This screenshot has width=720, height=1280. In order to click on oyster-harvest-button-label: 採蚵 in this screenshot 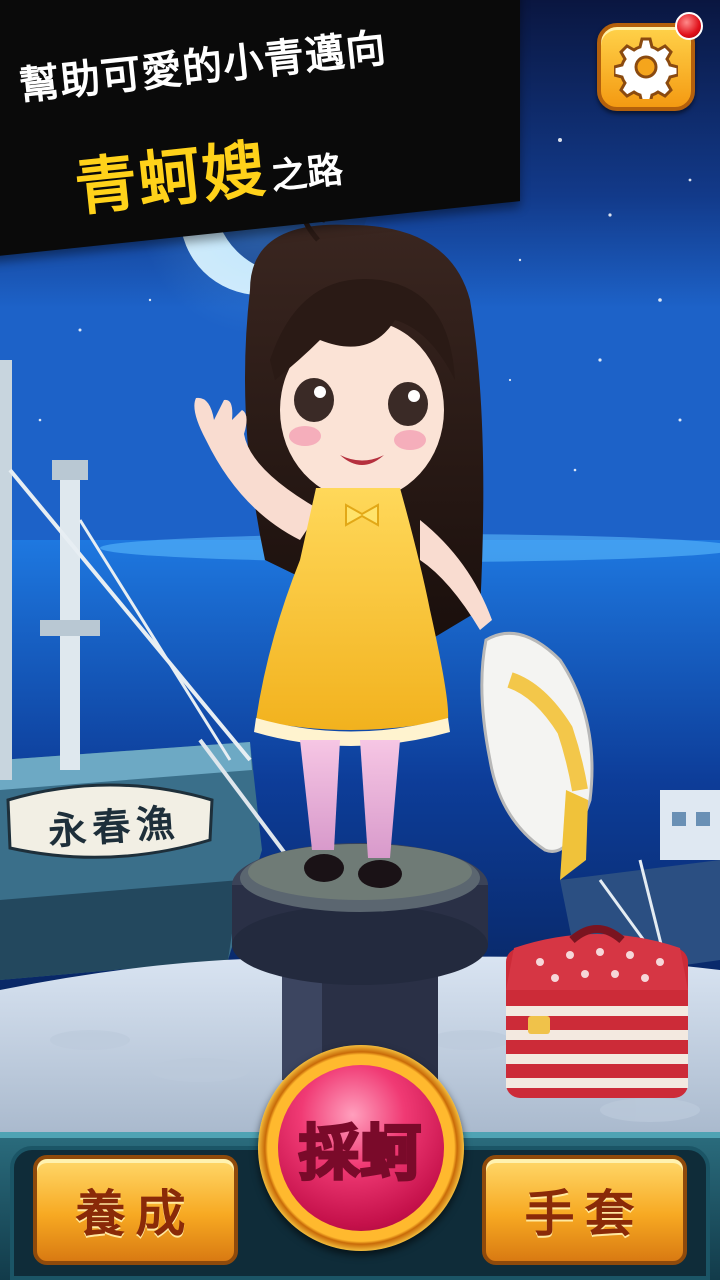, I will do `click(360, 1153)`.